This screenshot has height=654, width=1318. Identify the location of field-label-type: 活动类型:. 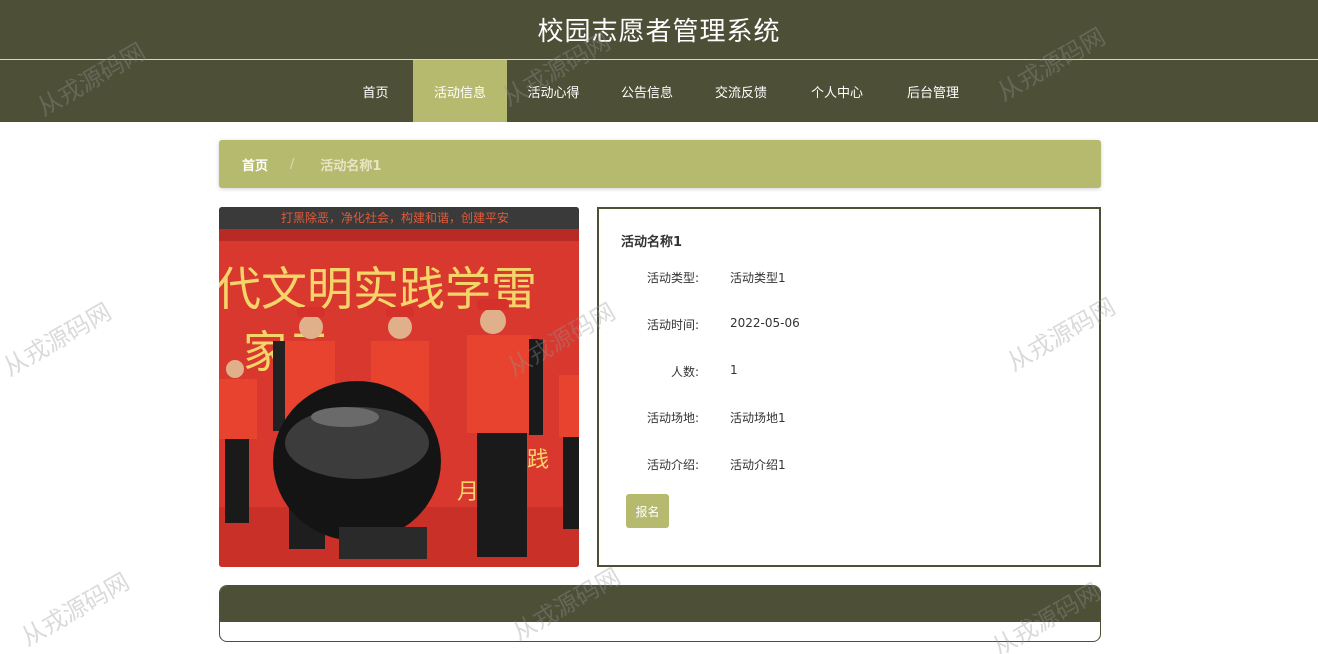
(672, 278).